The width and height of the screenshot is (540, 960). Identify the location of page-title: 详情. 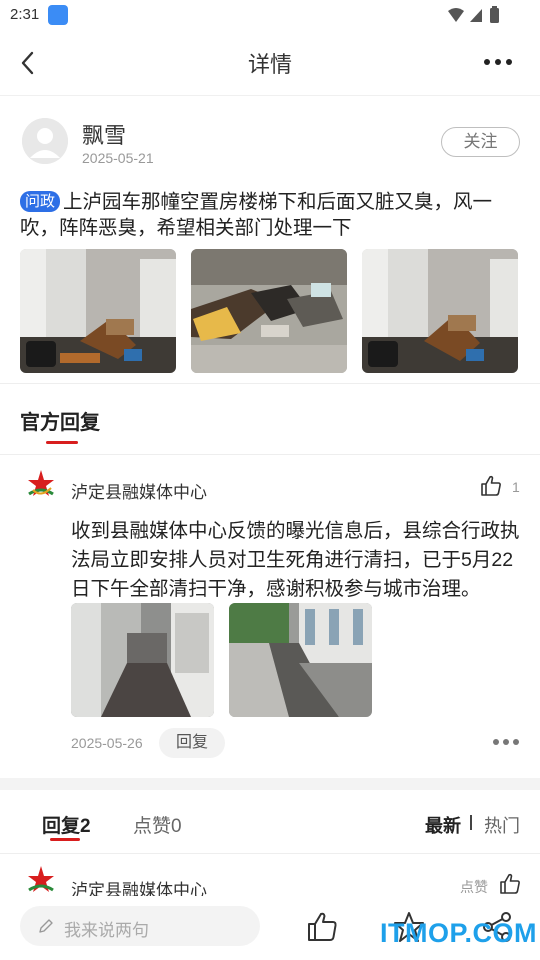
(269, 64).